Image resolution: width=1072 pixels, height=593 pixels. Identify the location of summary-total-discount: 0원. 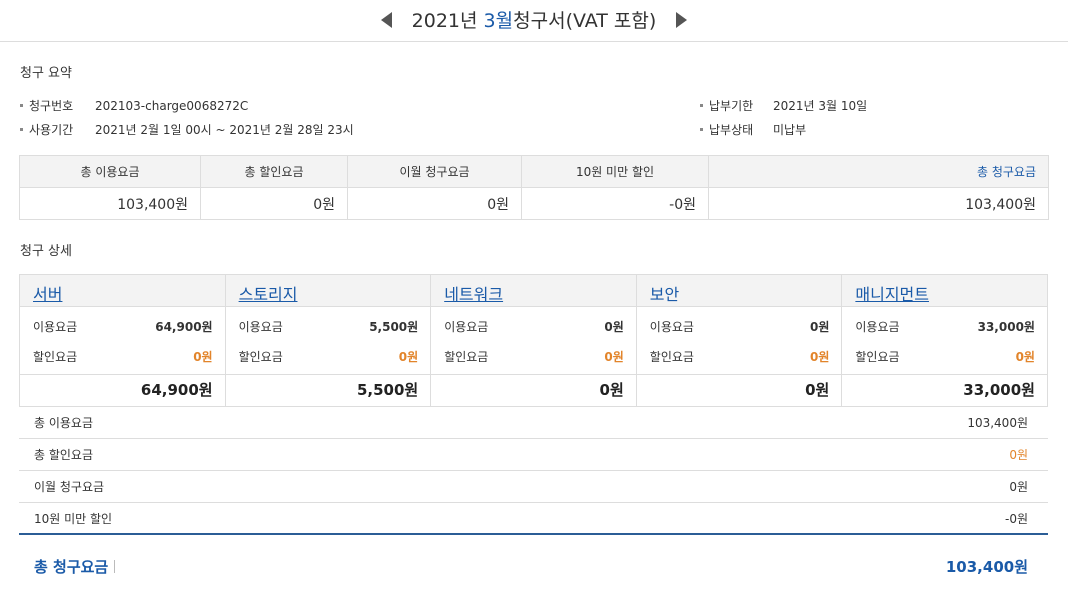
(274, 203).